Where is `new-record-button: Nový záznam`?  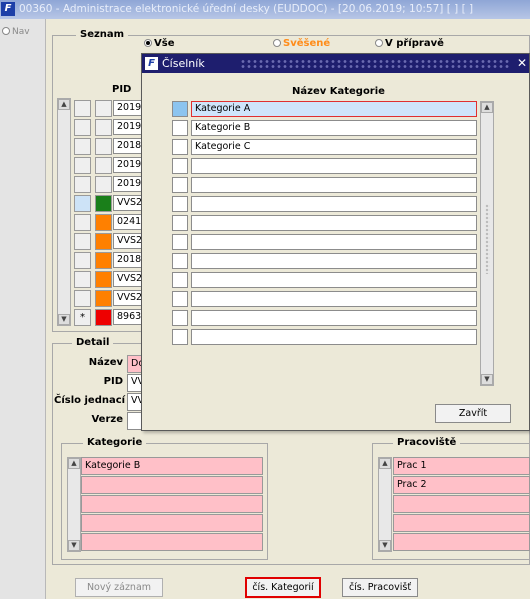 new-record-button: Nový záznam is located at coordinates (119, 587).